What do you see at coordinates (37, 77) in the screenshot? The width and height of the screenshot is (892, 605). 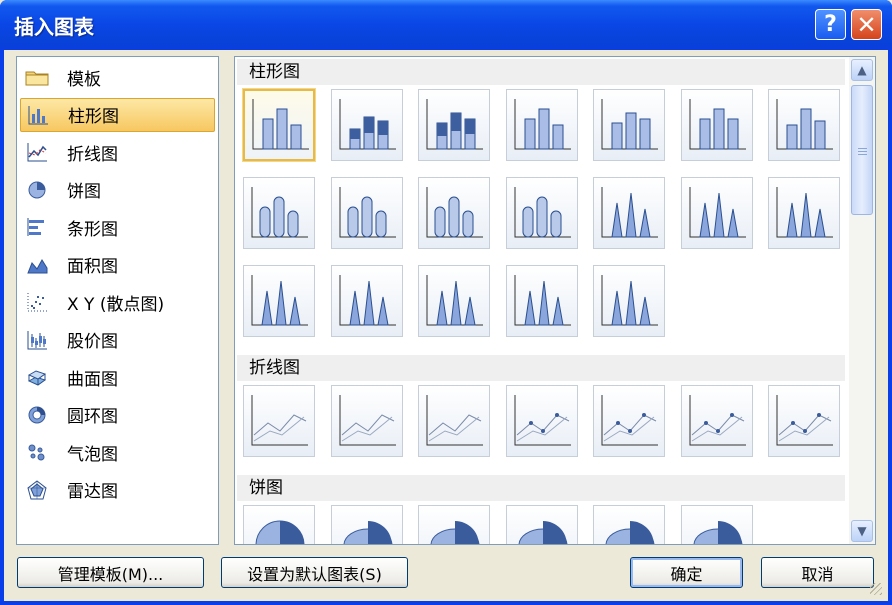 I see `folder-icon` at bounding box center [37, 77].